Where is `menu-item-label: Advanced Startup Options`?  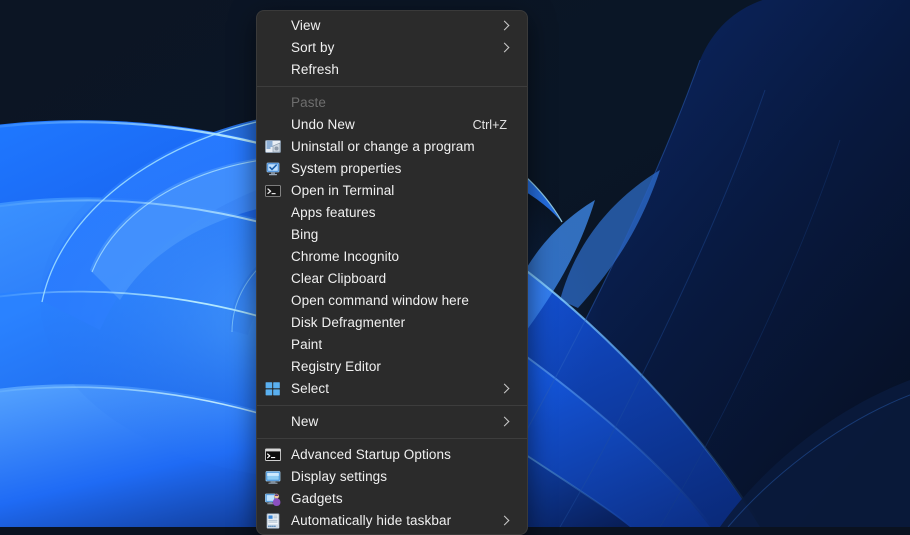 menu-item-label: Advanced Startup Options is located at coordinates (404, 455).